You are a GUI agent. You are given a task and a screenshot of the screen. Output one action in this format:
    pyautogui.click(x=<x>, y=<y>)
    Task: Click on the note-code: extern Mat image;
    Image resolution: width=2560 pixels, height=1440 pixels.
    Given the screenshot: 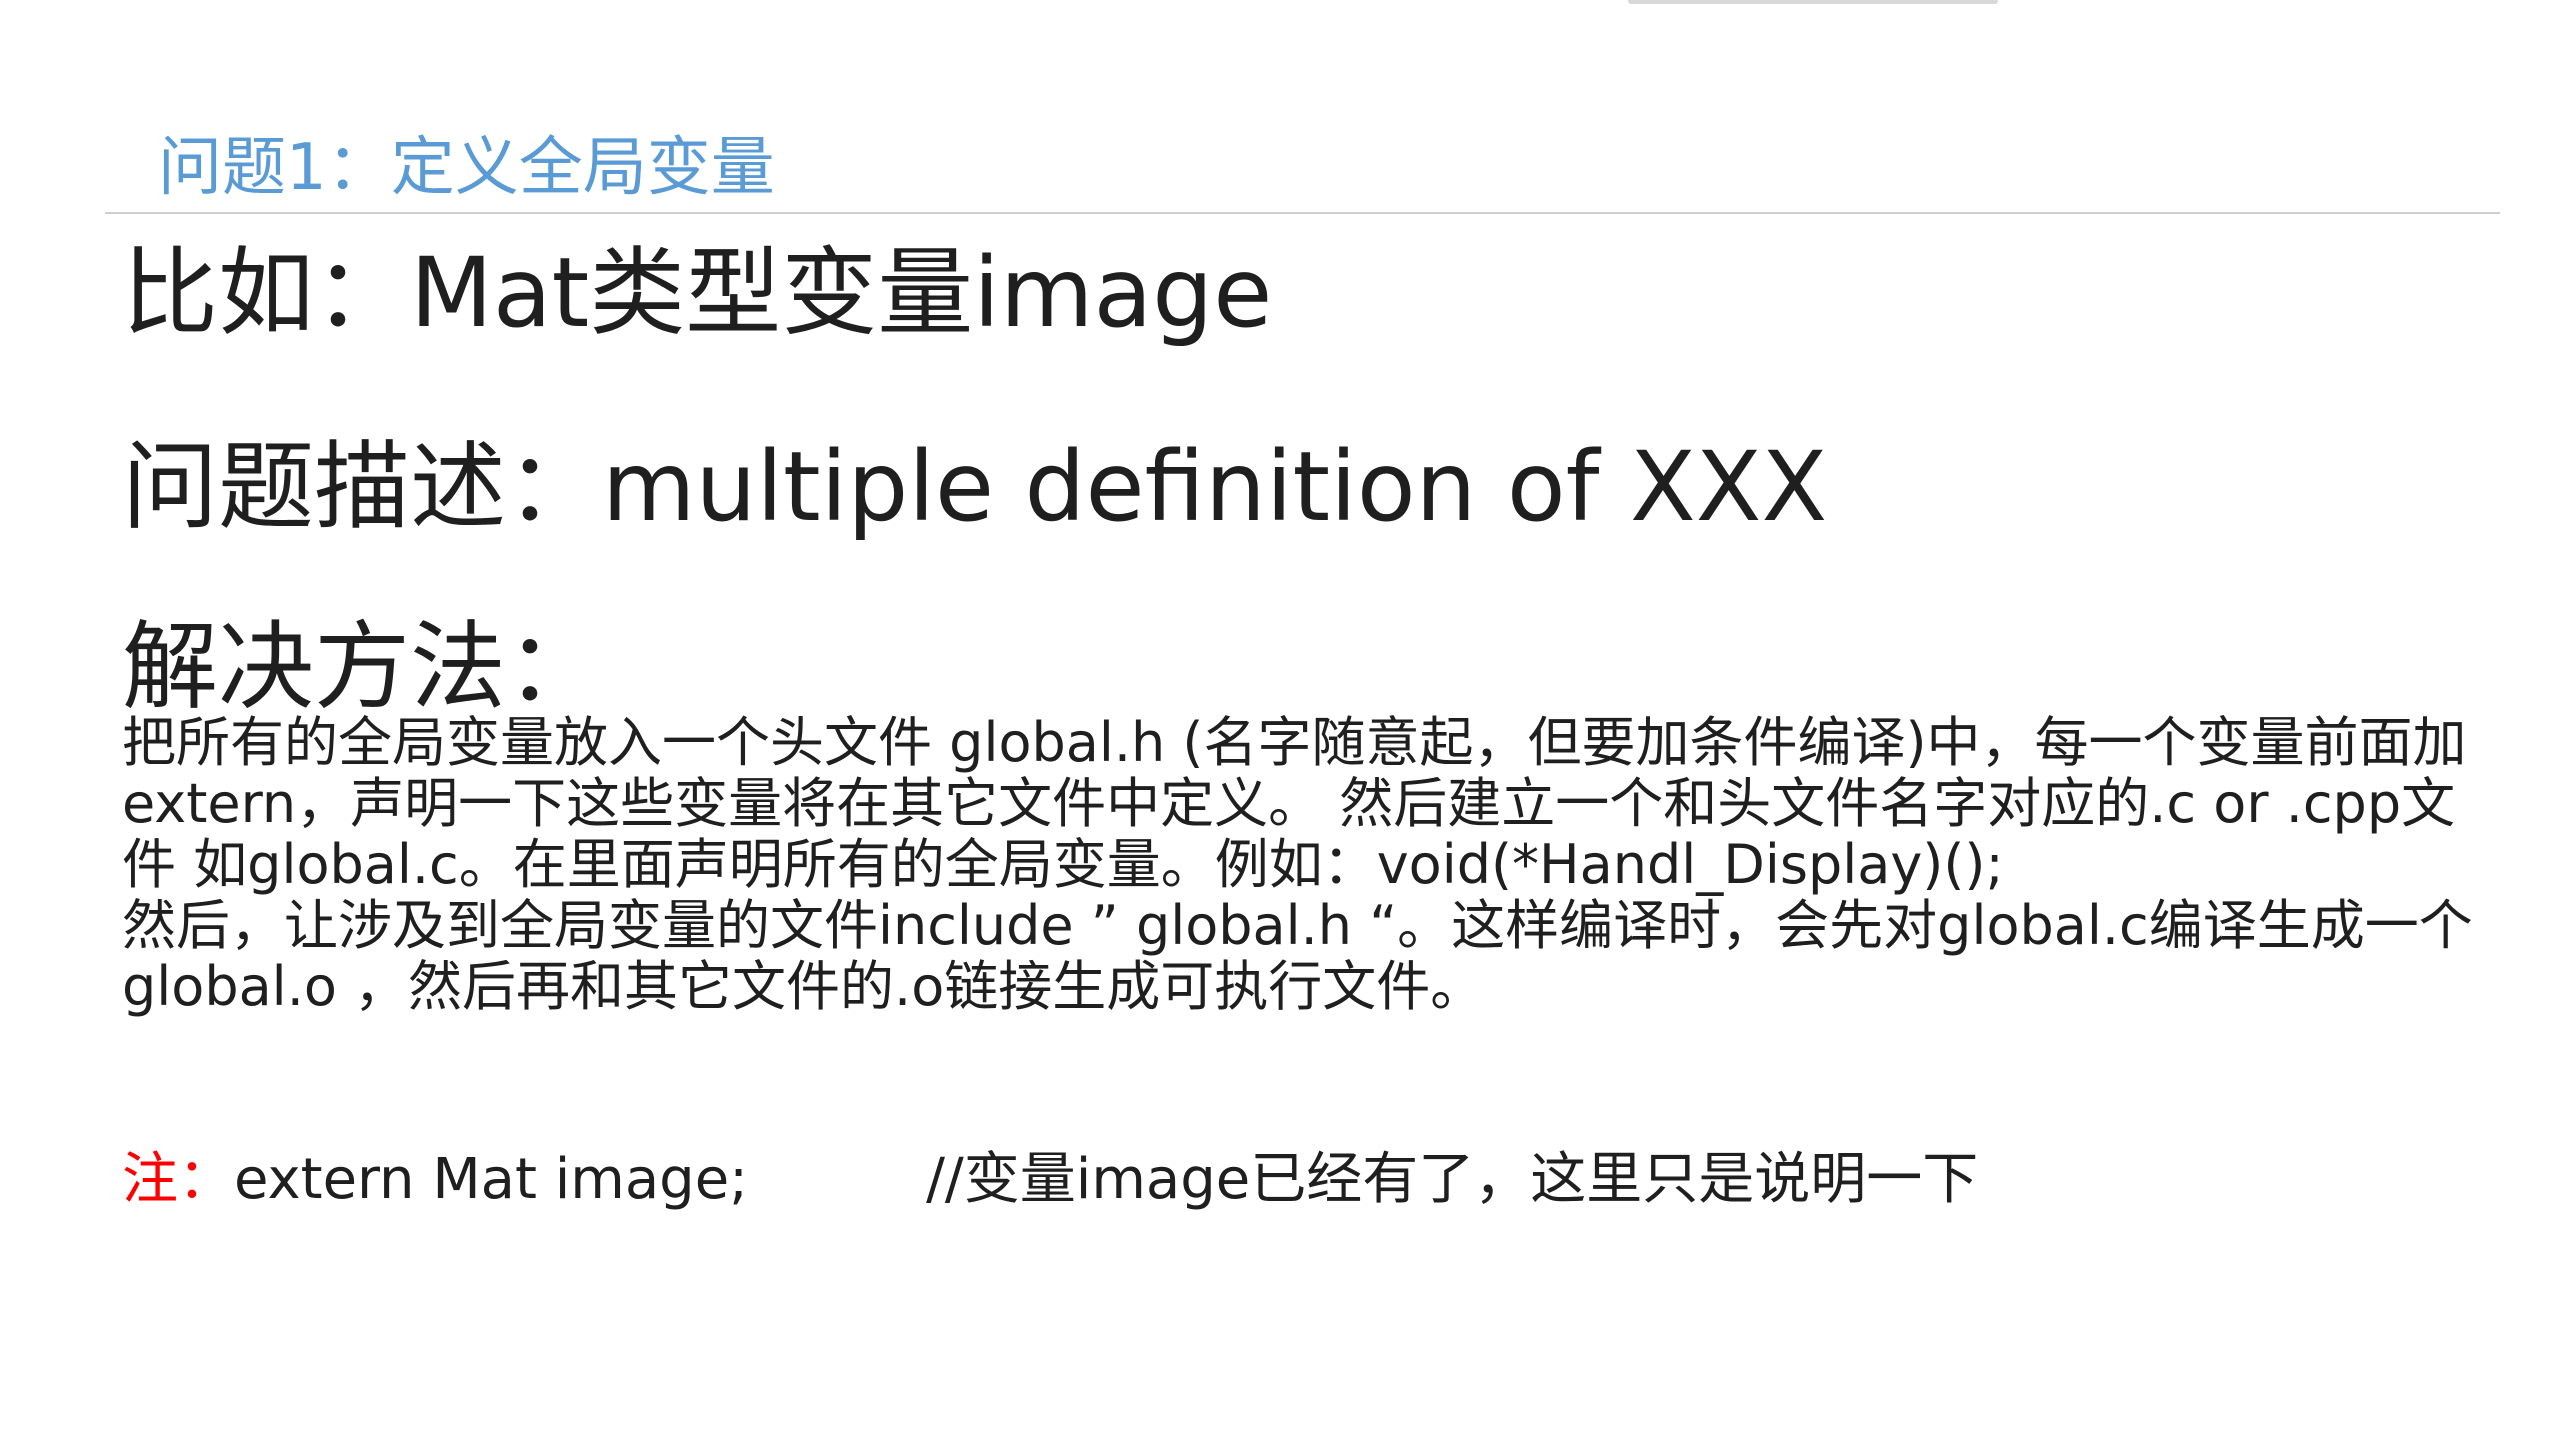 What is the action you would take?
    pyautogui.click(x=491, y=1179)
    